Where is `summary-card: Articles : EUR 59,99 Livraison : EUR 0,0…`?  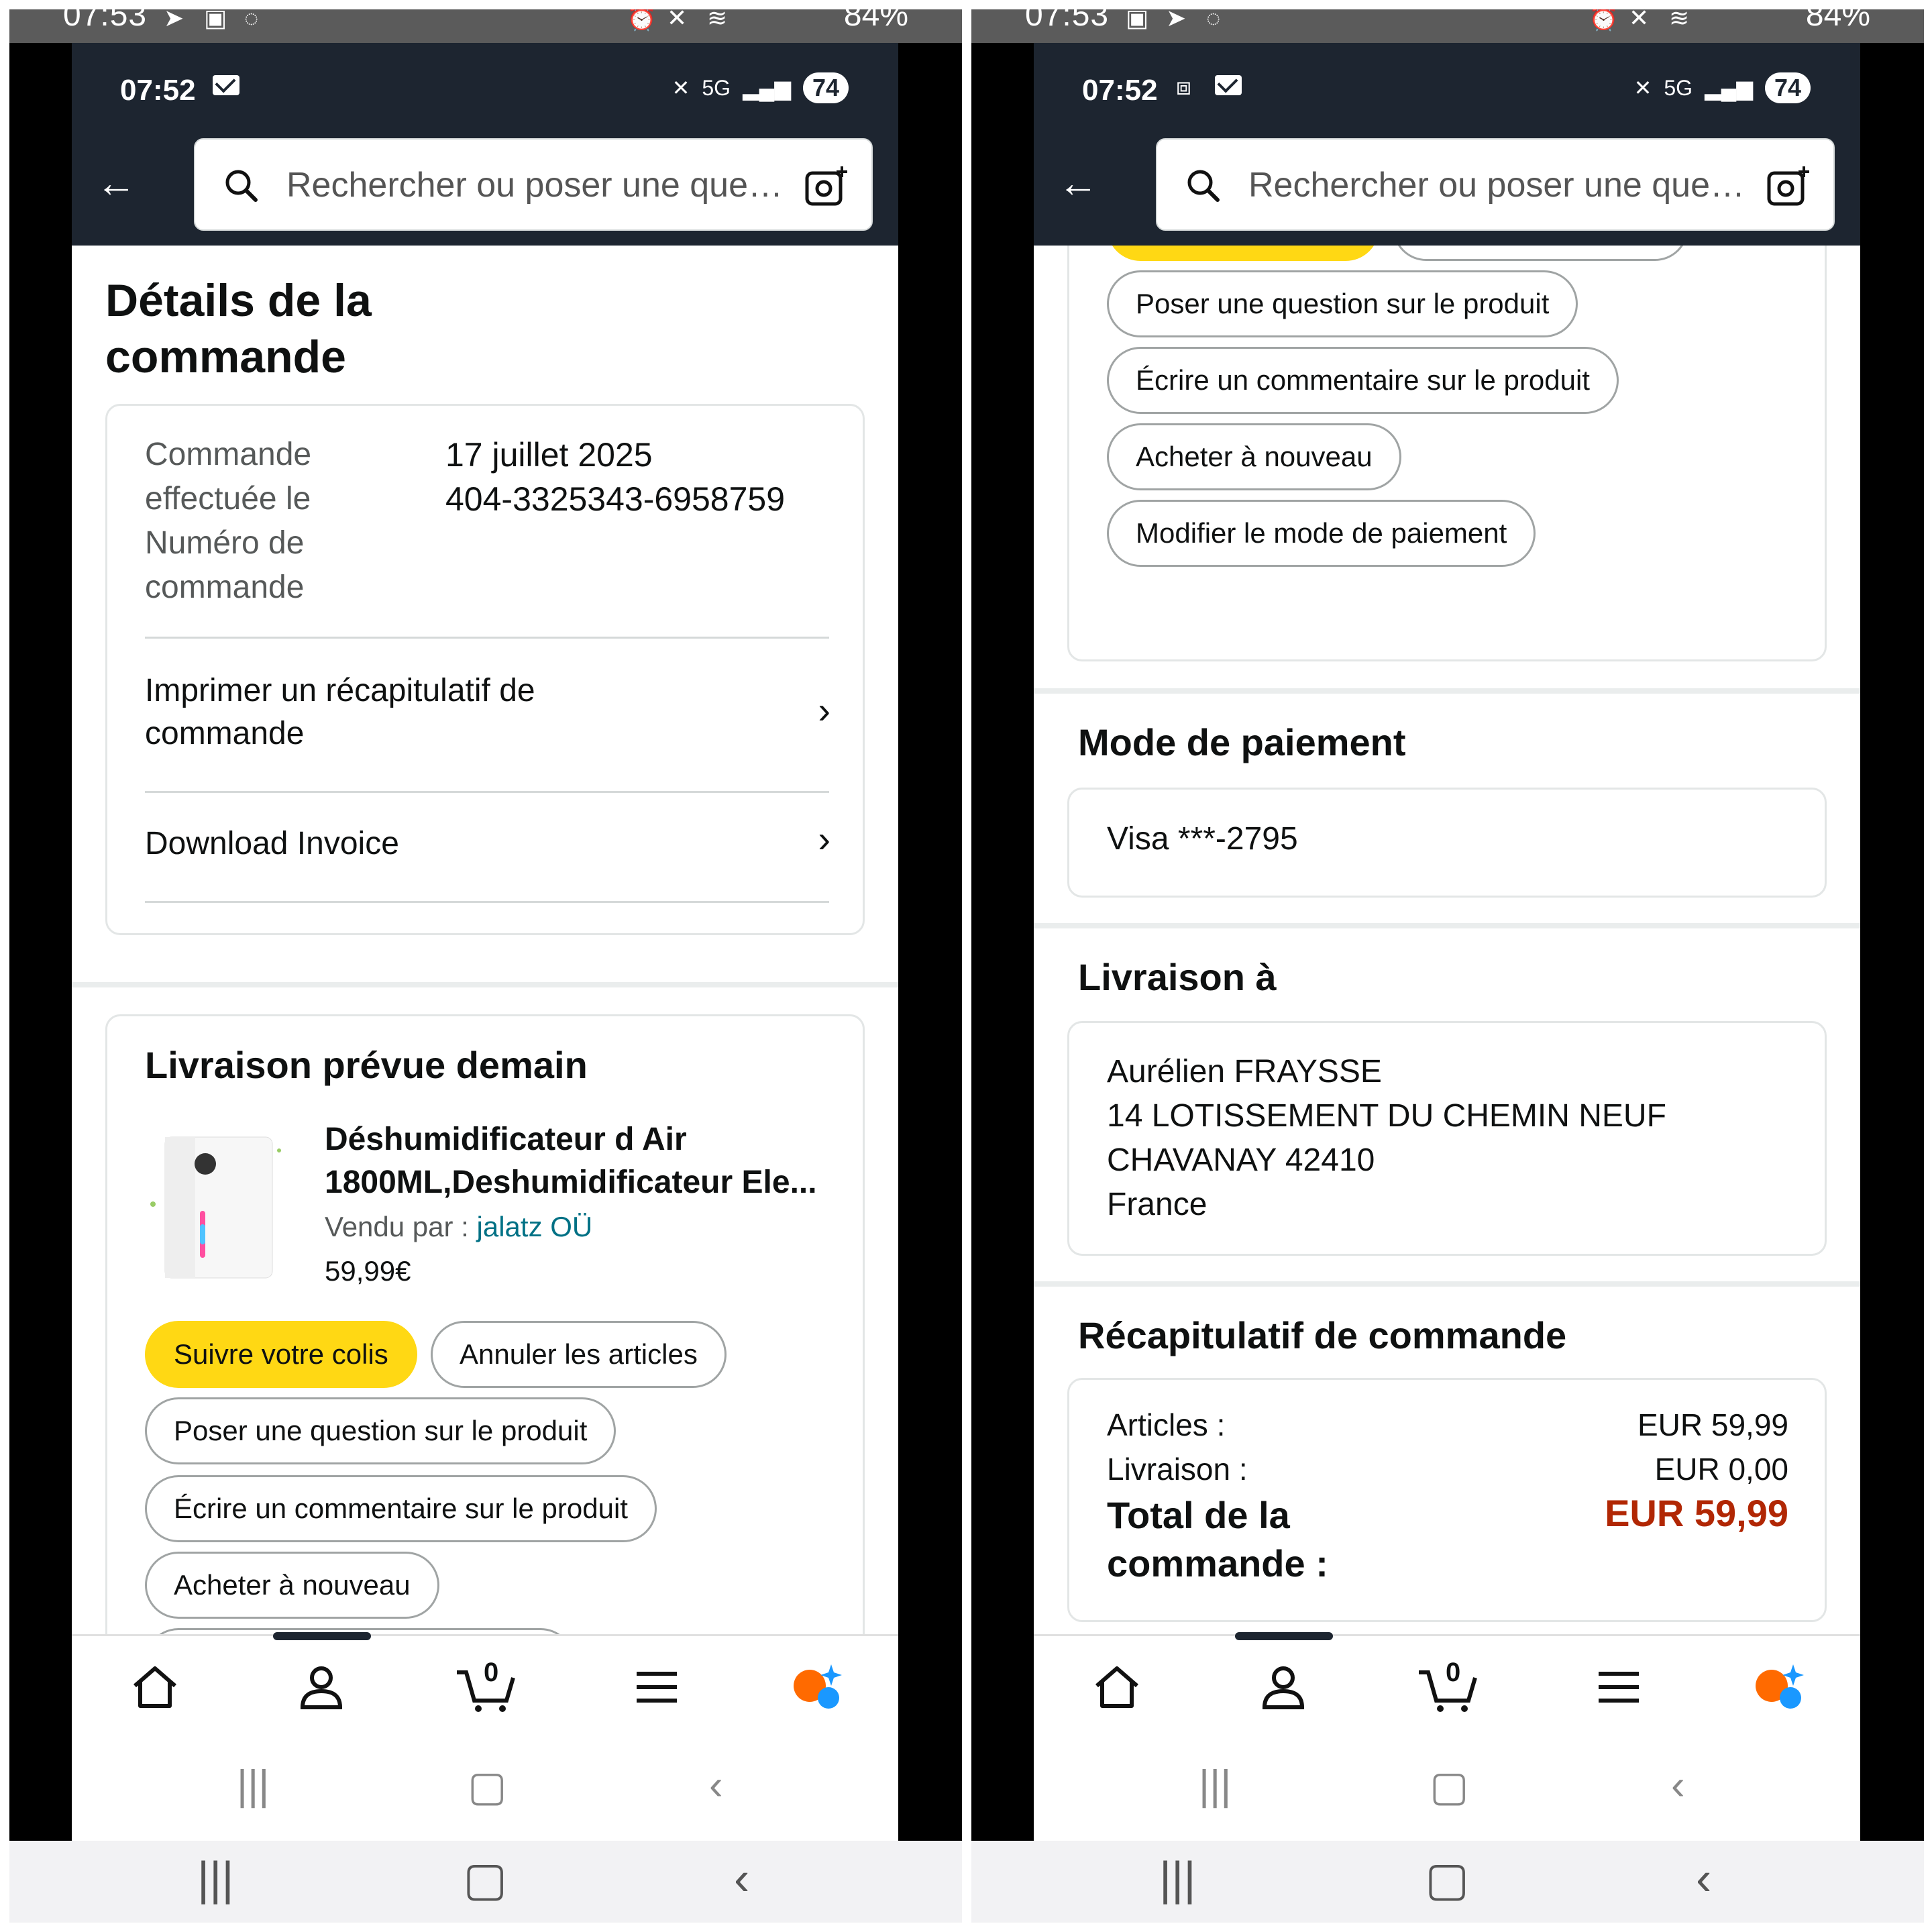 summary-card: Articles : EUR 59,99 Livraison : EUR 0,0… is located at coordinates (1447, 1500).